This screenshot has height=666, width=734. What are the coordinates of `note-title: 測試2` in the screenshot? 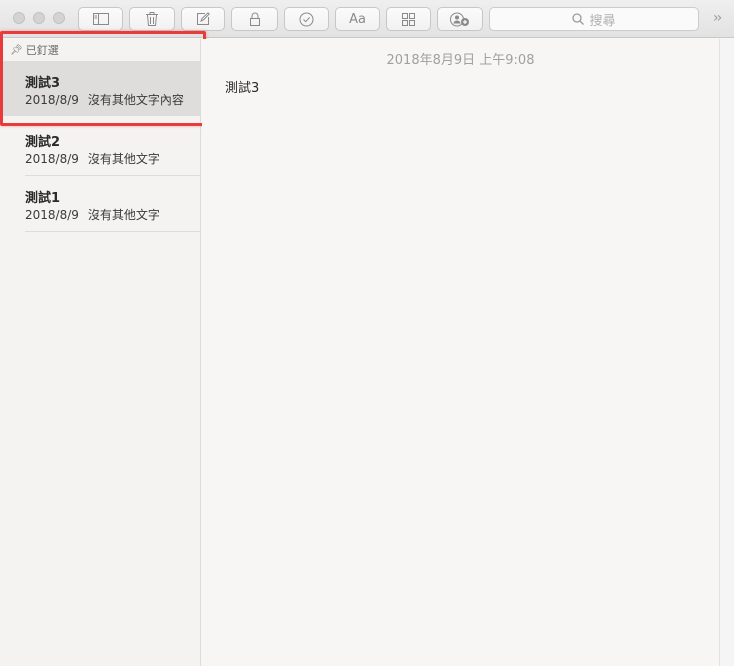 It's located at (43, 142).